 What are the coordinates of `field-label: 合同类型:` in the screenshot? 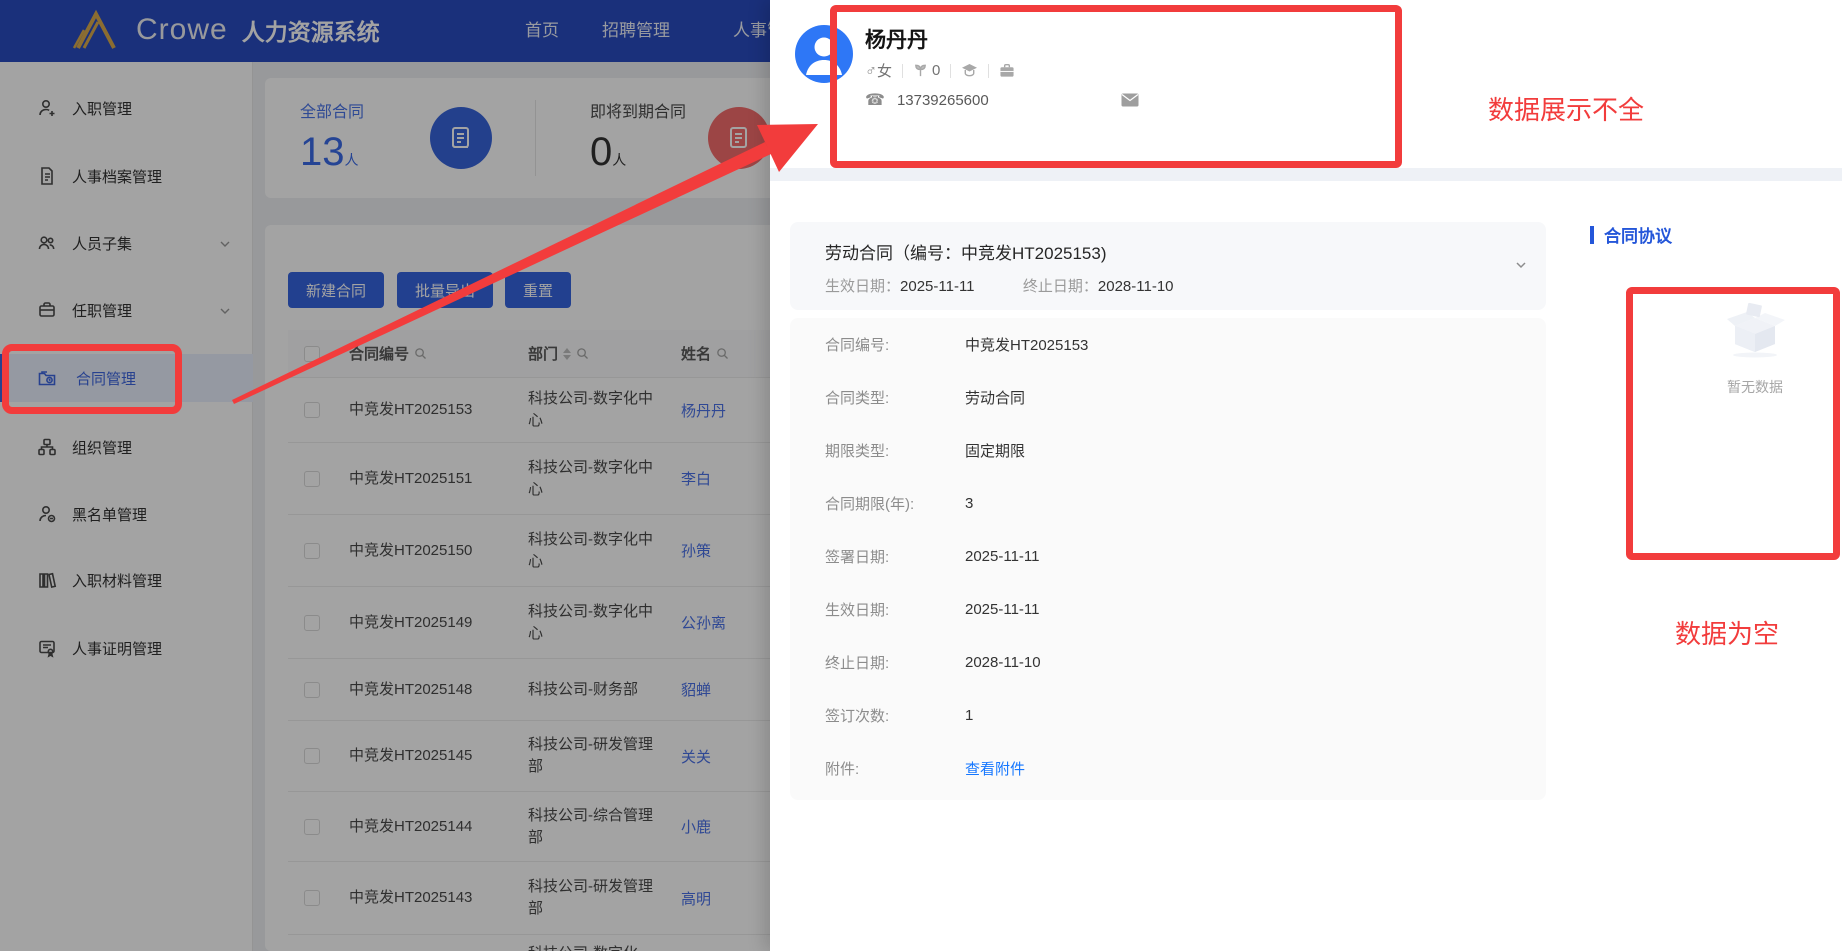 It's located at (857, 398).